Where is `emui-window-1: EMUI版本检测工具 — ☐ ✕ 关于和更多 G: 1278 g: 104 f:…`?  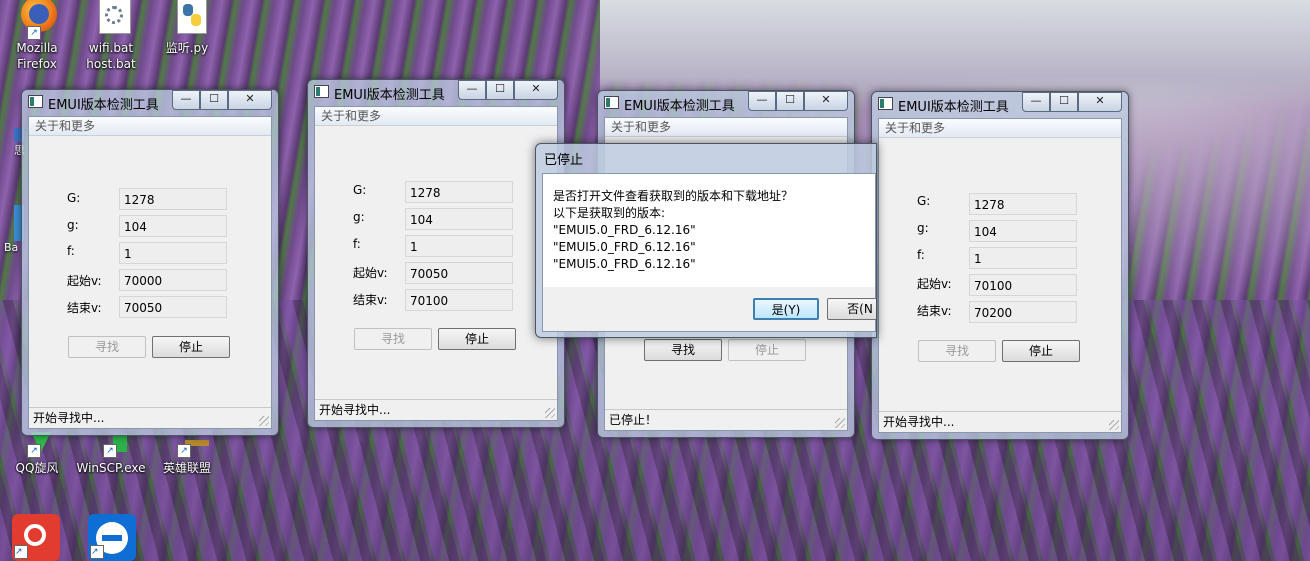
emui-window-1: EMUI版本检测工具 — ☐ ✕ 关于和更多 G: 1278 g: 104 f:… is located at coordinates (150, 262).